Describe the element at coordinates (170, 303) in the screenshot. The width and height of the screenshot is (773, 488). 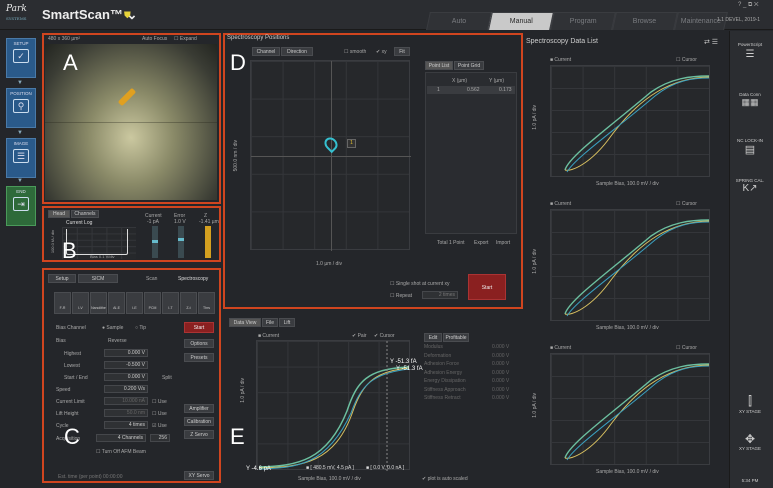
I see `mode-button: I-T` at that location.